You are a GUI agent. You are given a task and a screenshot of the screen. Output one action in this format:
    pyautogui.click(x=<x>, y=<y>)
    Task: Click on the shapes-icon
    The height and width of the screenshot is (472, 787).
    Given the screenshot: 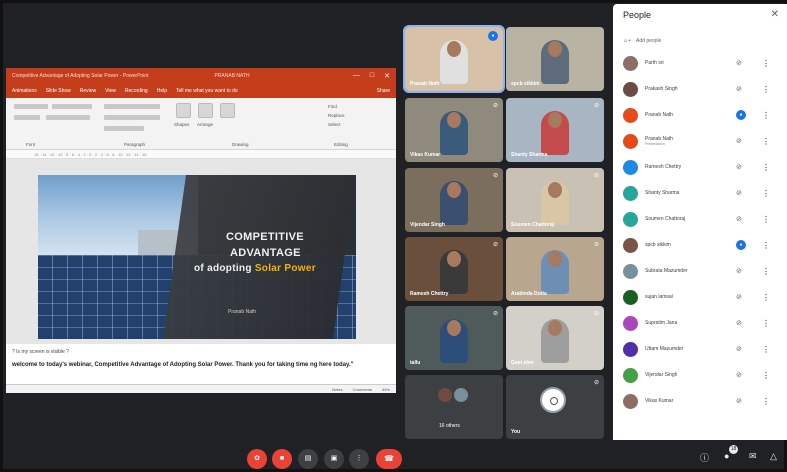 What is the action you would take?
    pyautogui.click(x=183, y=110)
    